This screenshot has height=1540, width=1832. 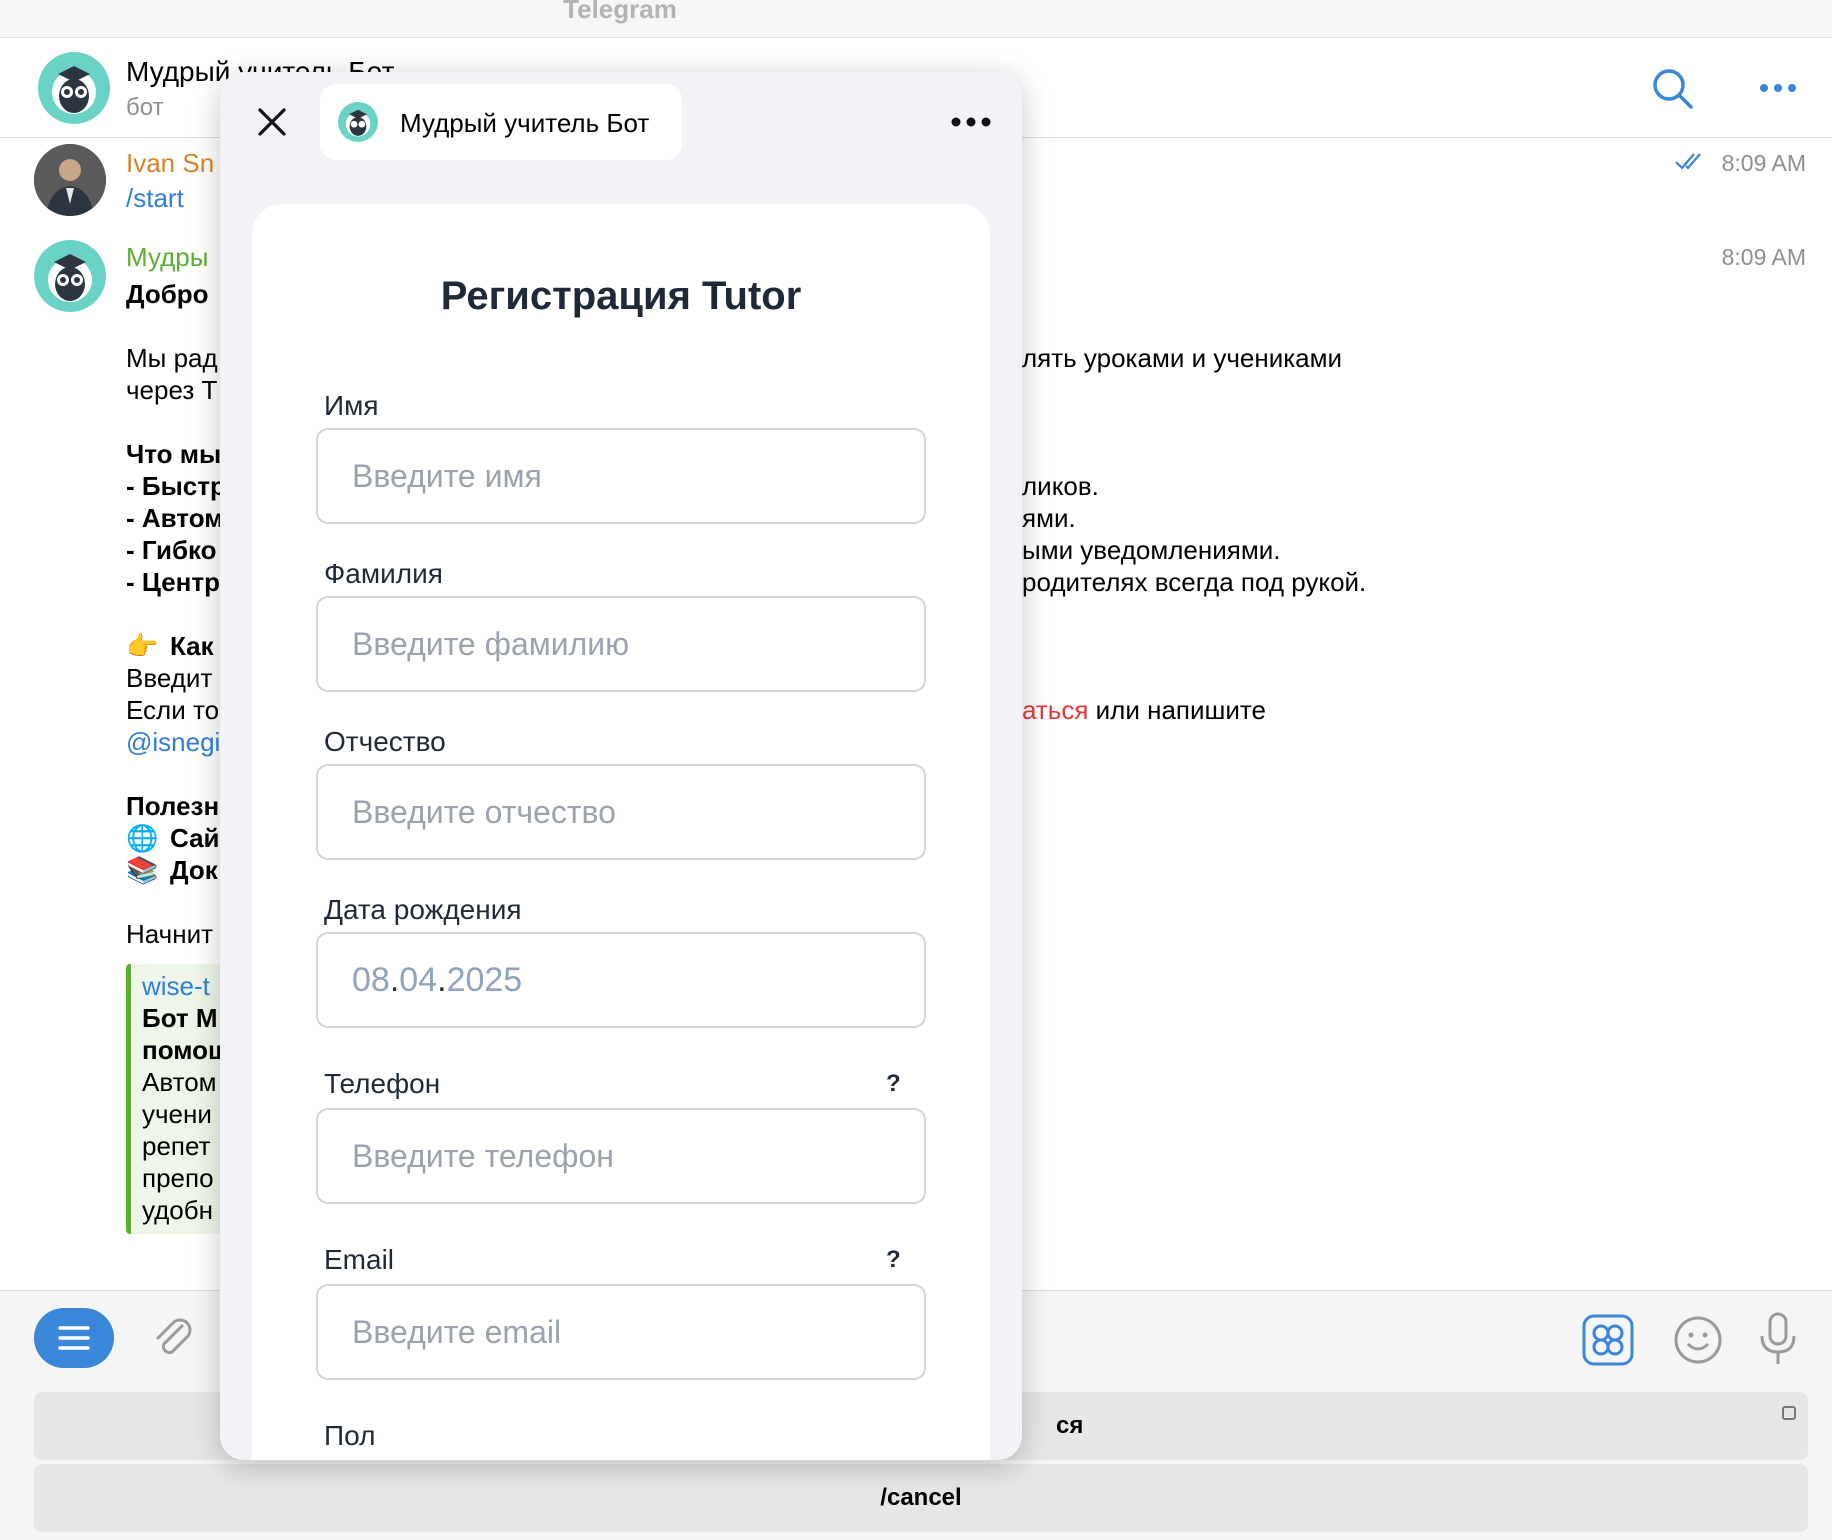 What do you see at coordinates (155, 198) in the screenshot?
I see `start-command: /start` at bounding box center [155, 198].